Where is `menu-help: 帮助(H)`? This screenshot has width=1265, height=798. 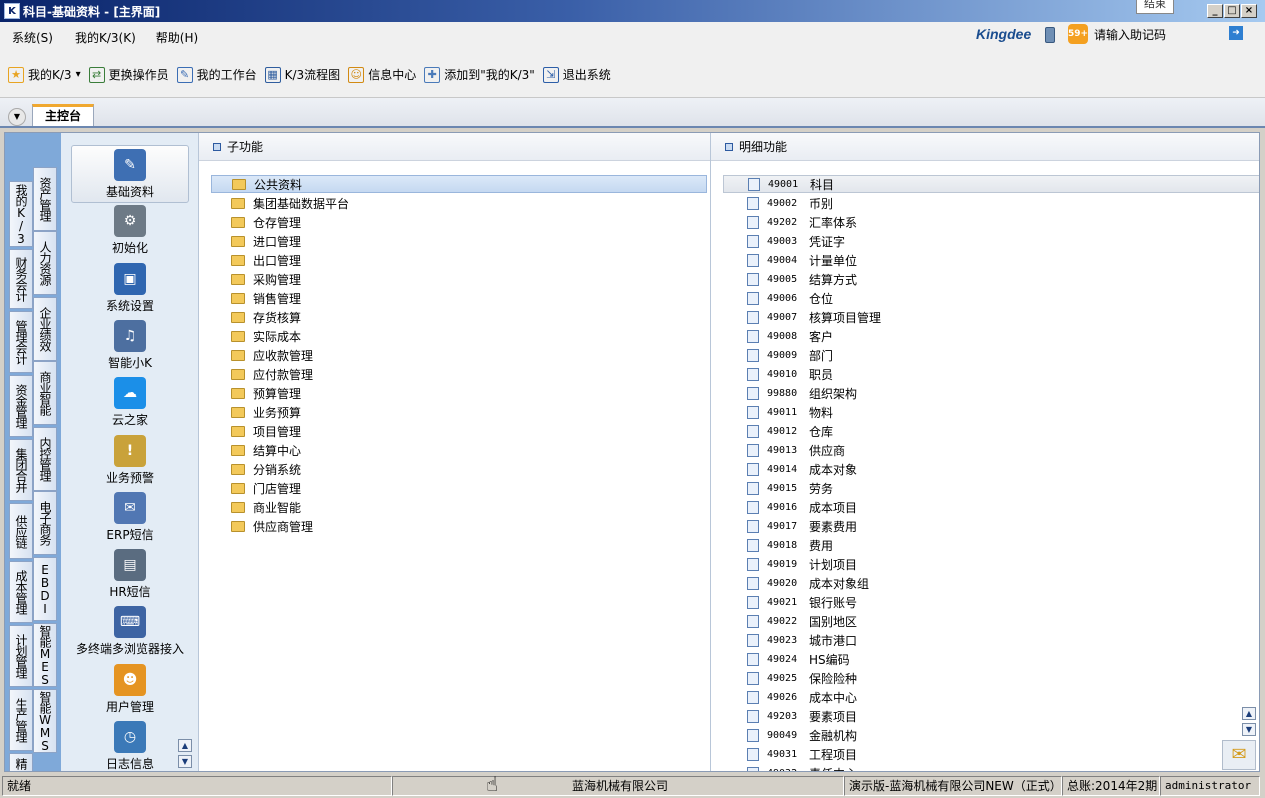 menu-help: 帮助(H) is located at coordinates (177, 37).